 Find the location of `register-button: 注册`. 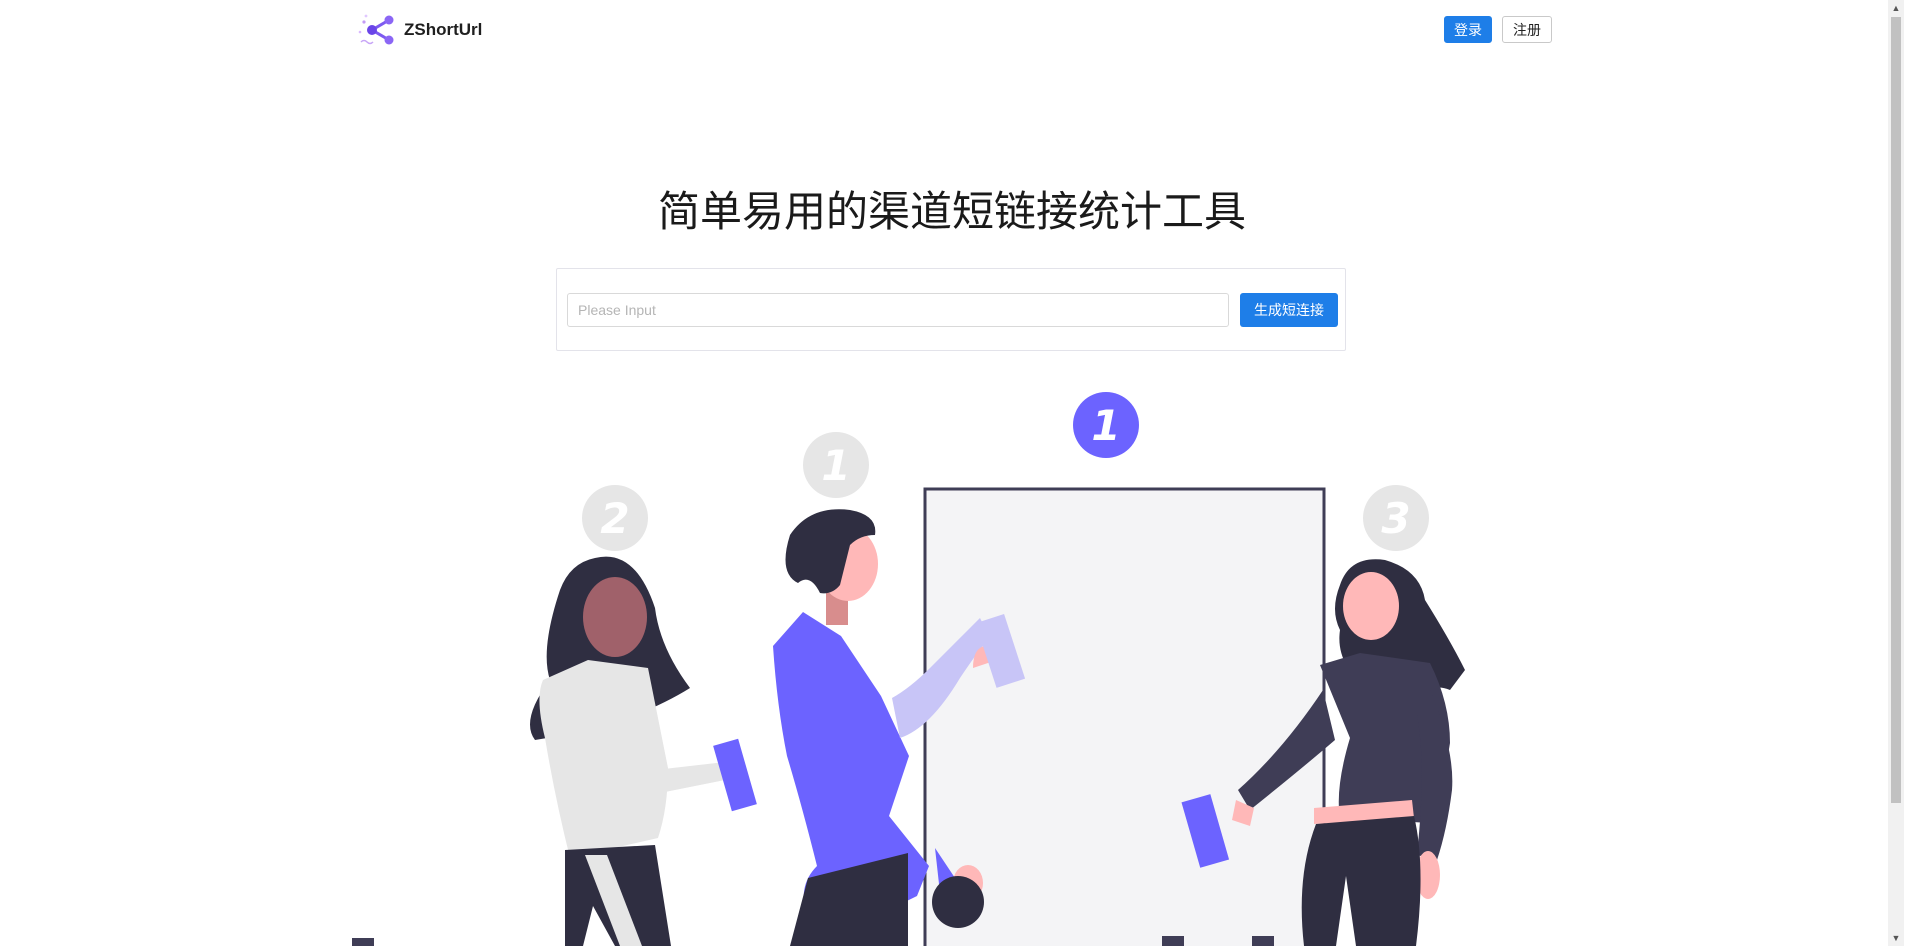

register-button: 注册 is located at coordinates (1527, 29).